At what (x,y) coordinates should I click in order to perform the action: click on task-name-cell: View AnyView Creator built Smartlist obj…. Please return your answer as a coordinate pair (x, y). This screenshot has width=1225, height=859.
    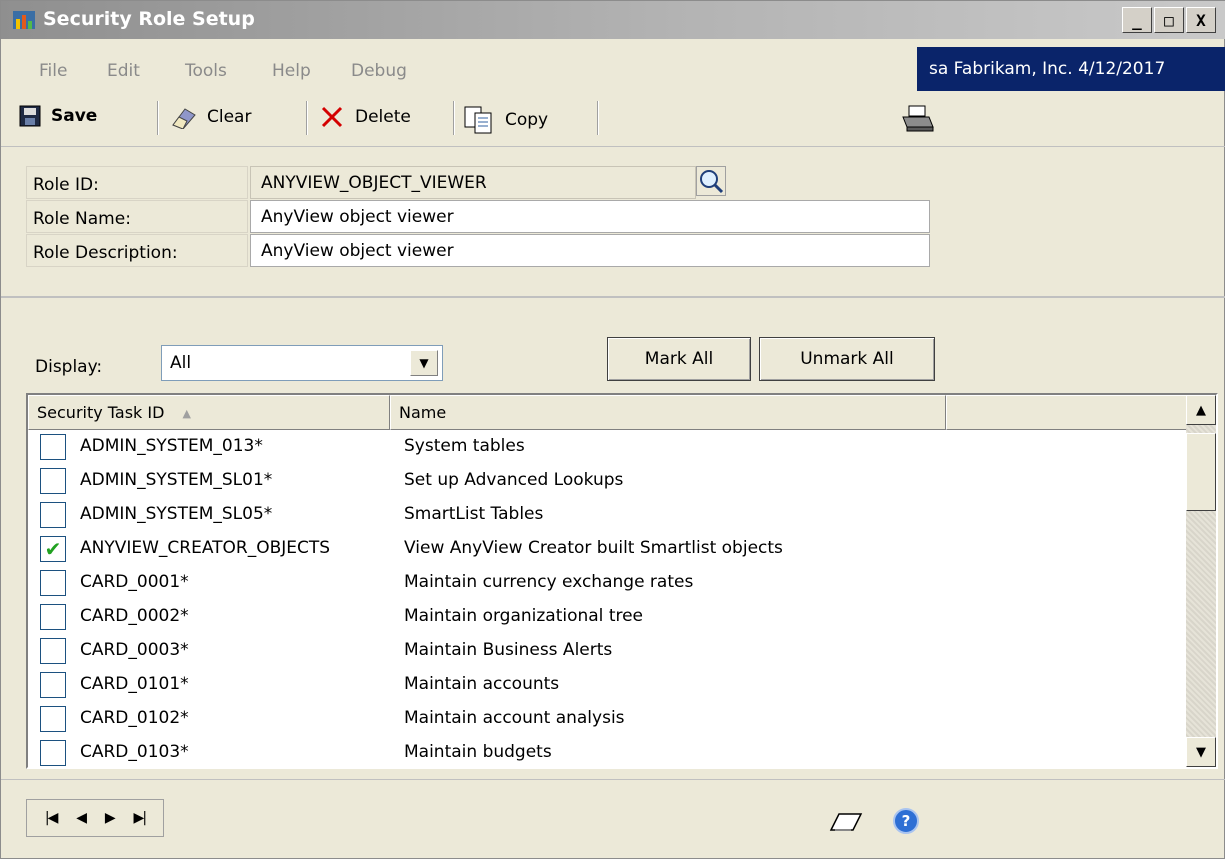
    Looking at the image, I should click on (593, 548).